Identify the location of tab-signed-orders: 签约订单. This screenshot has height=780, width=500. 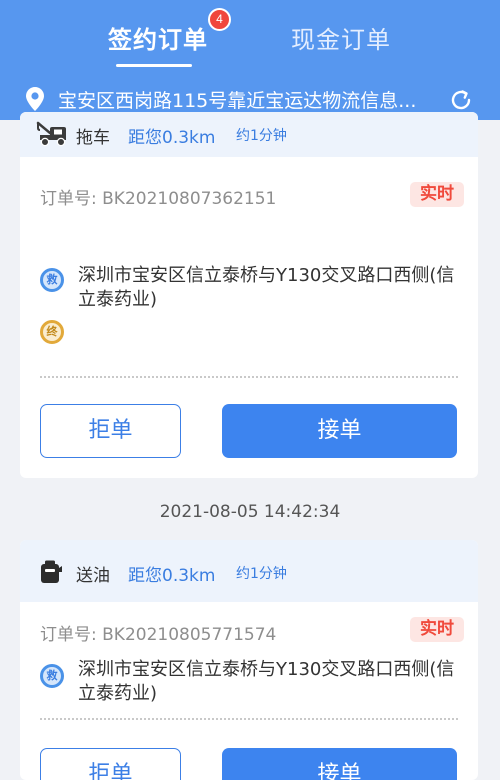
(158, 37).